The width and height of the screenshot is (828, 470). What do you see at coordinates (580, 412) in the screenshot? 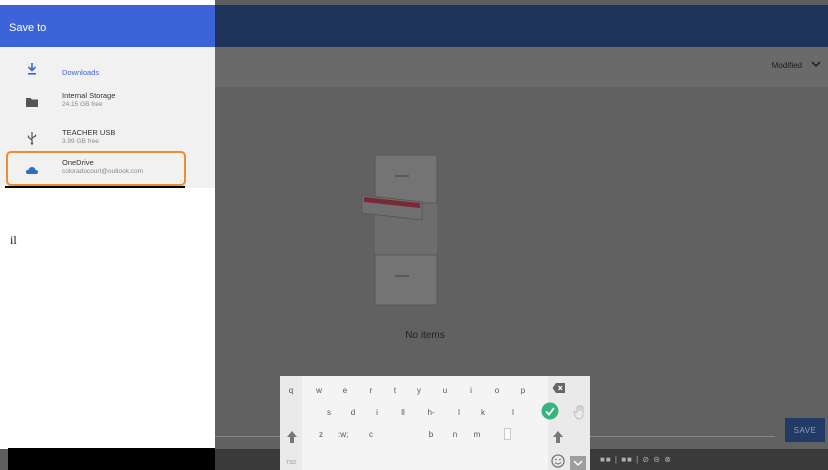
I see `hand-icon` at bounding box center [580, 412].